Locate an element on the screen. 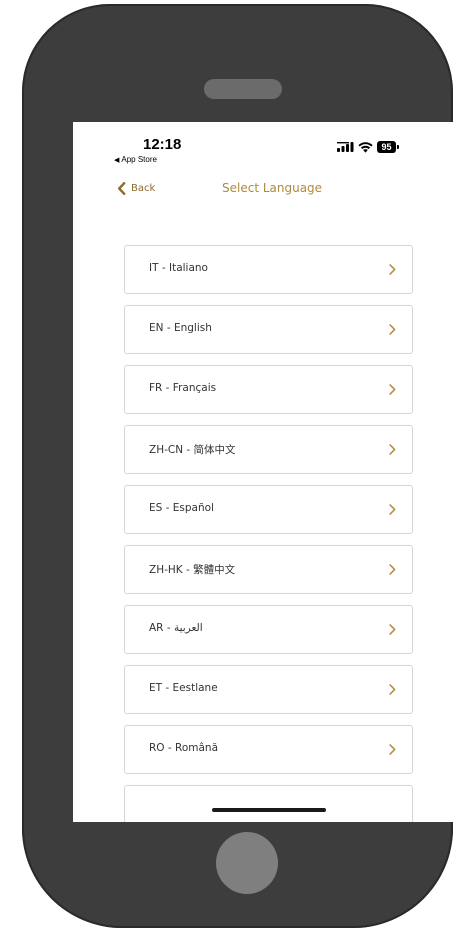 This screenshot has width=465, height=932. navigation-bar: Back Select Language is located at coordinates (267, 192).